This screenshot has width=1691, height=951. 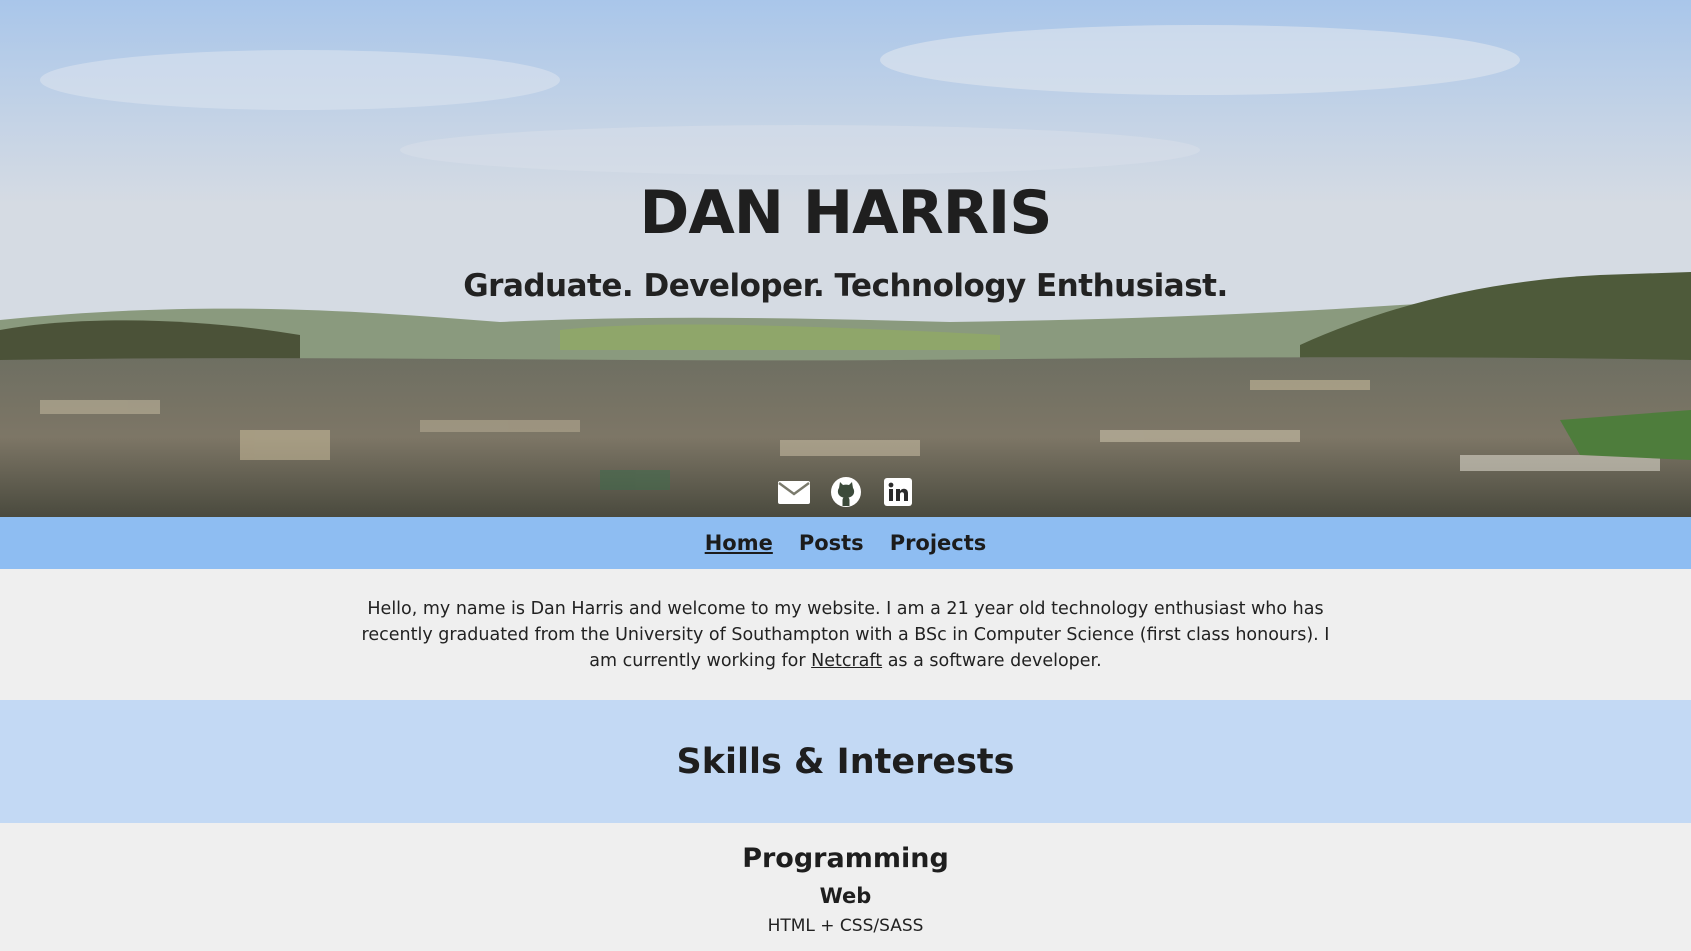 I want to click on skills-category-heading: Programming, so click(x=845, y=858).